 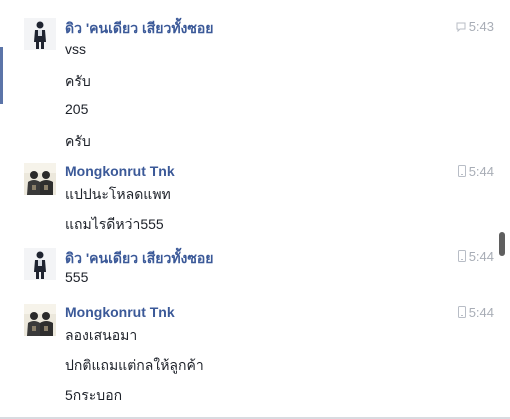 I want to click on timestamp: 5:43, so click(x=481, y=26).